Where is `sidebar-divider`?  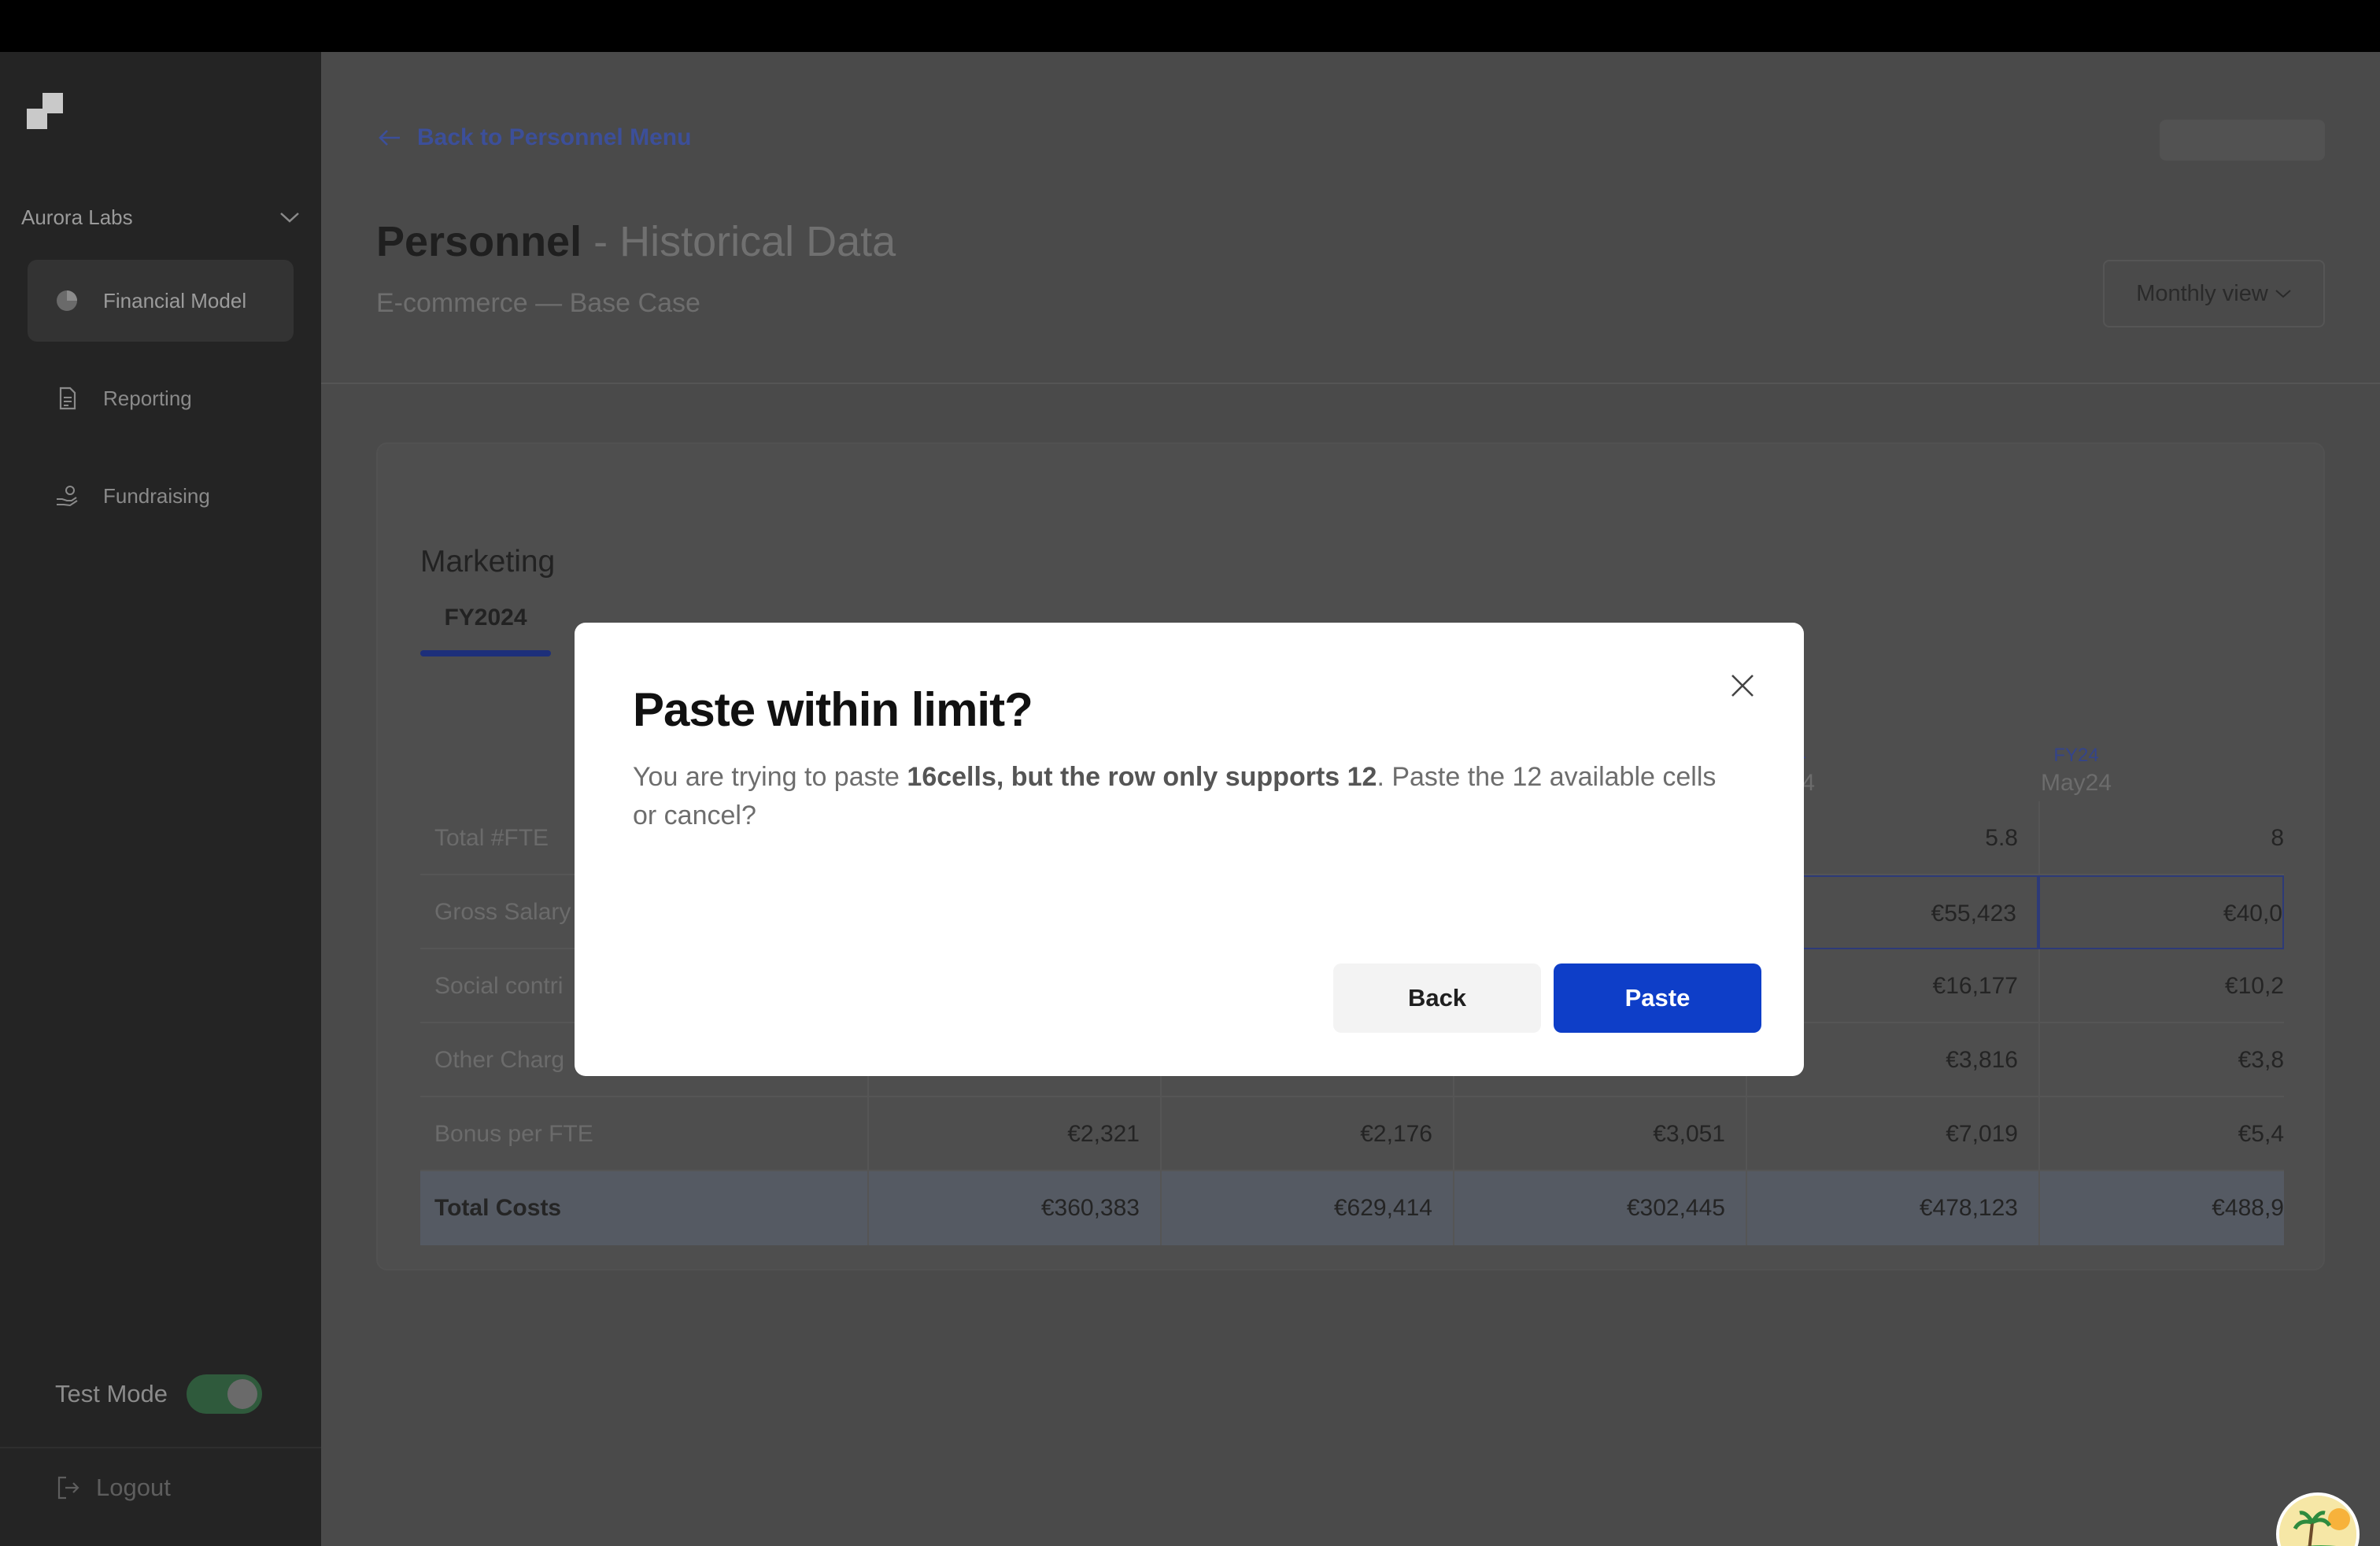
sidebar-divider is located at coordinates (160, 1447).